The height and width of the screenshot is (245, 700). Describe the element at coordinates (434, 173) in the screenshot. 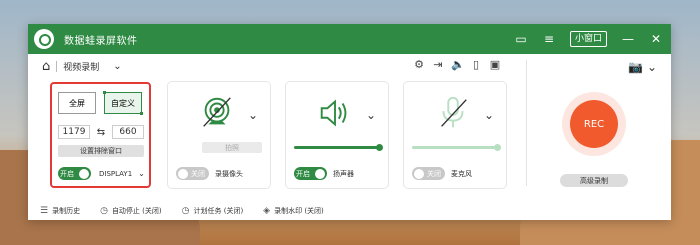

I see `microphone-toggle-label: 关闭` at that location.